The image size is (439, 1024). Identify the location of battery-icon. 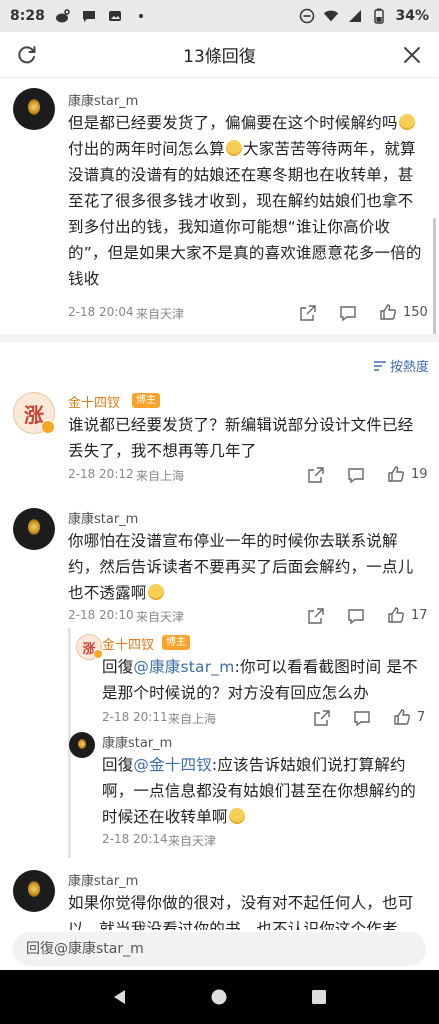
(379, 16).